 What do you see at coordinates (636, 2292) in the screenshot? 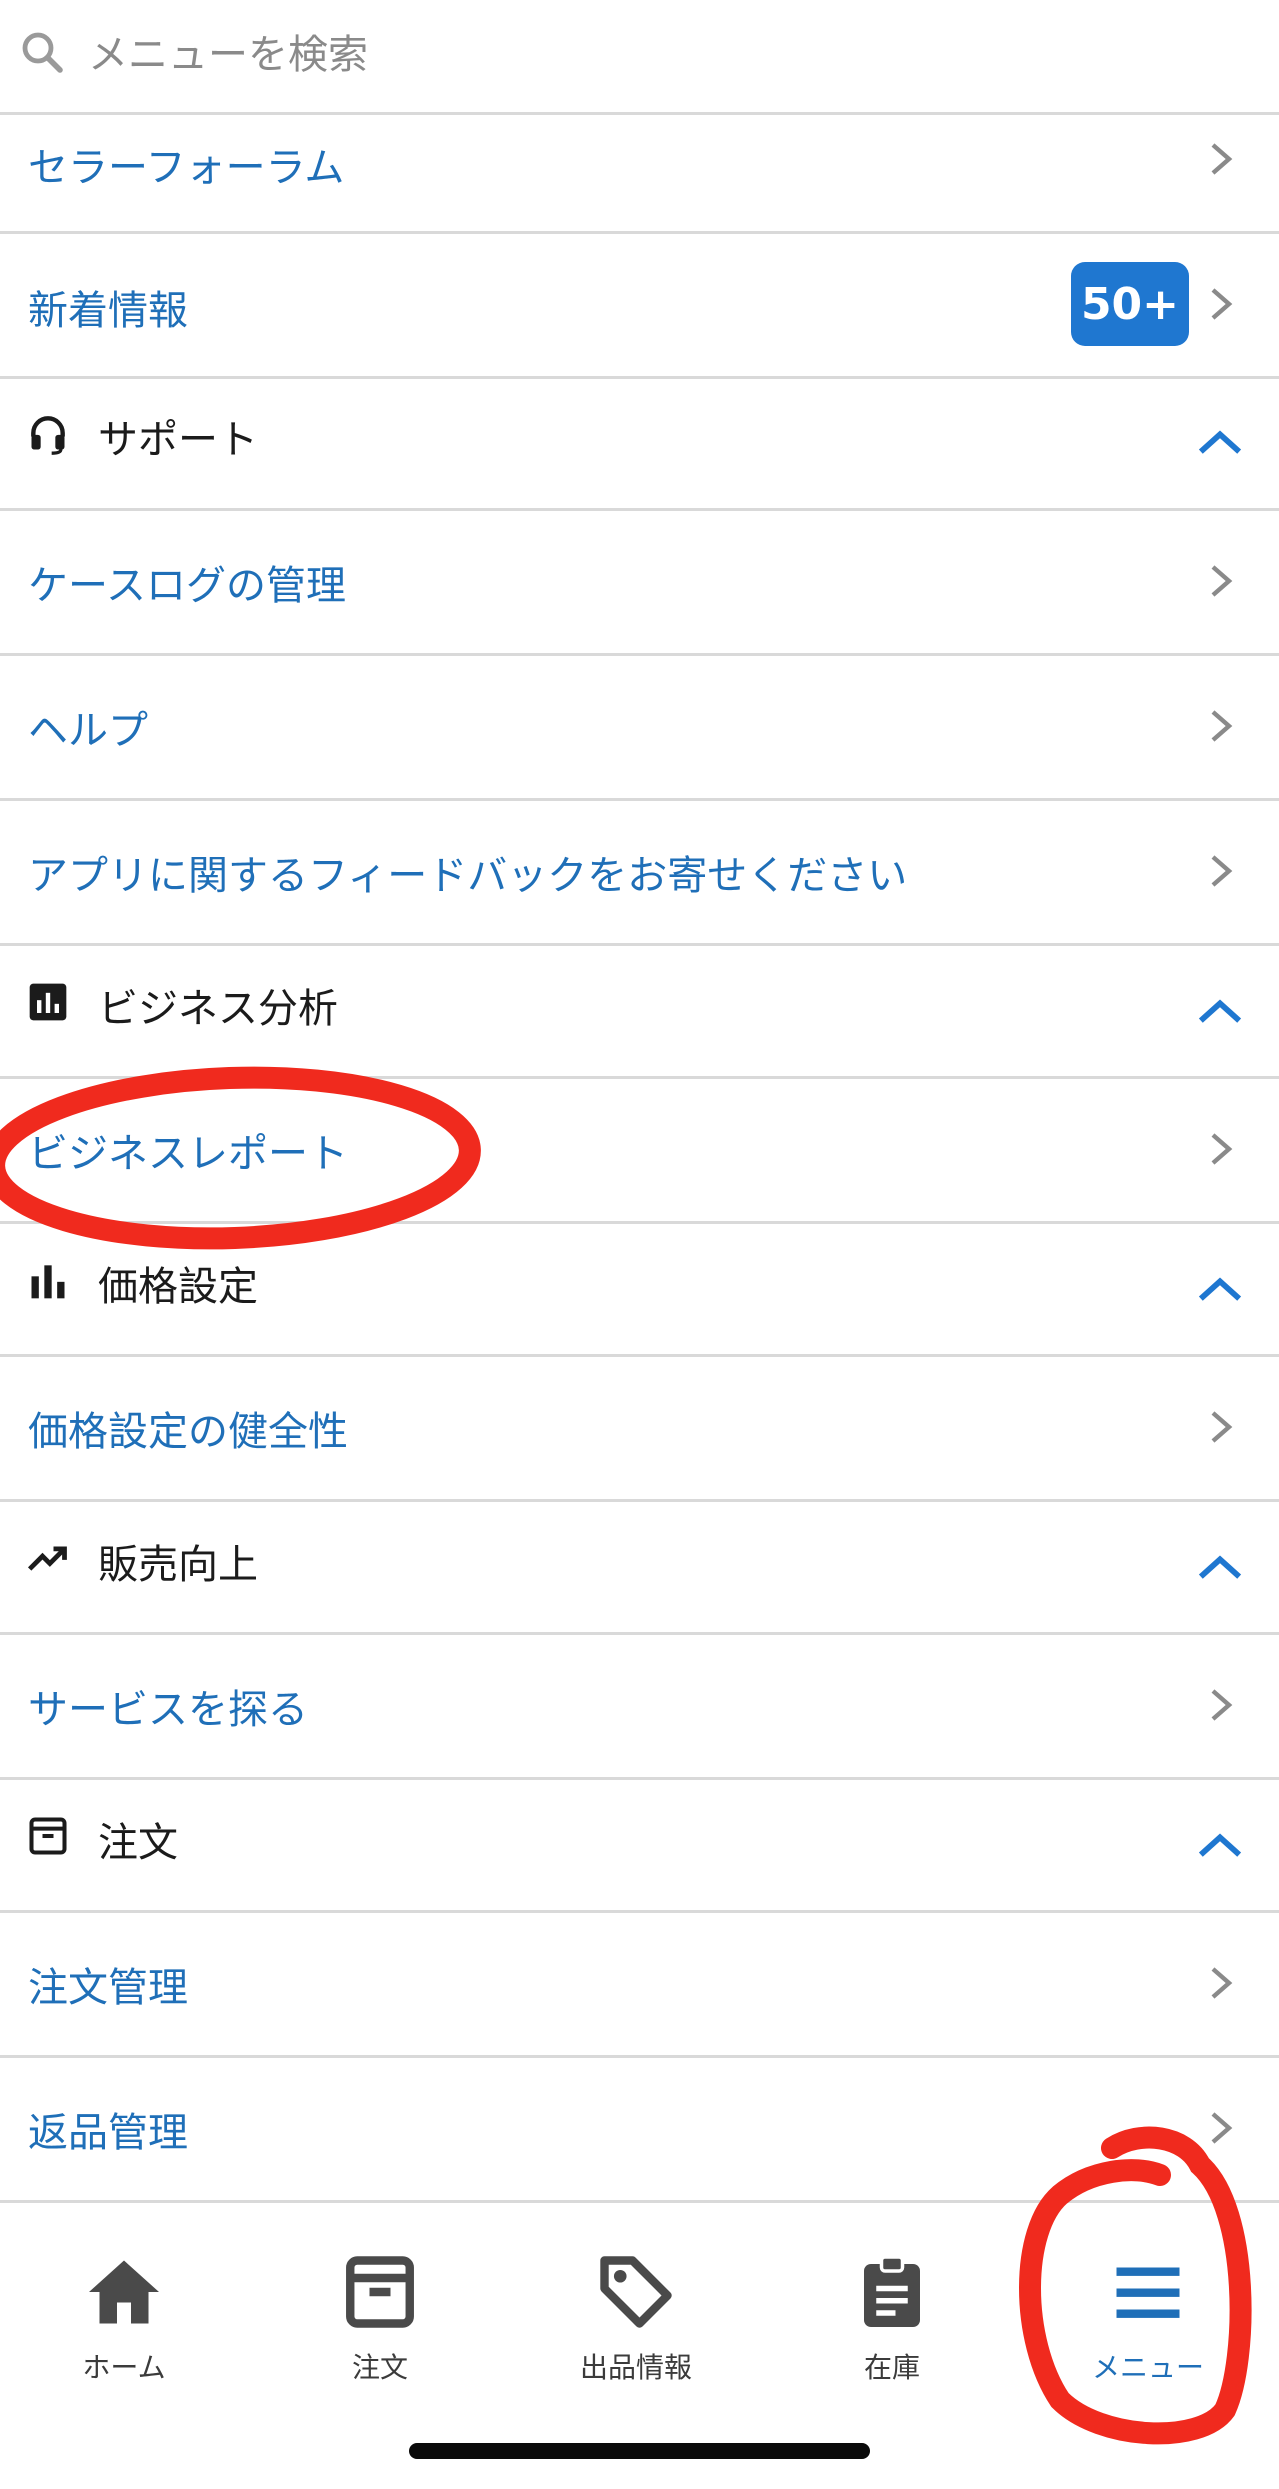
I see `tag-icon` at bounding box center [636, 2292].